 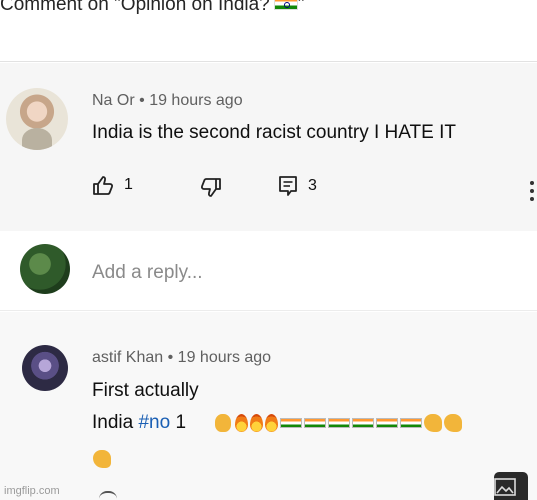 I want to click on image-icon, so click(x=511, y=486).